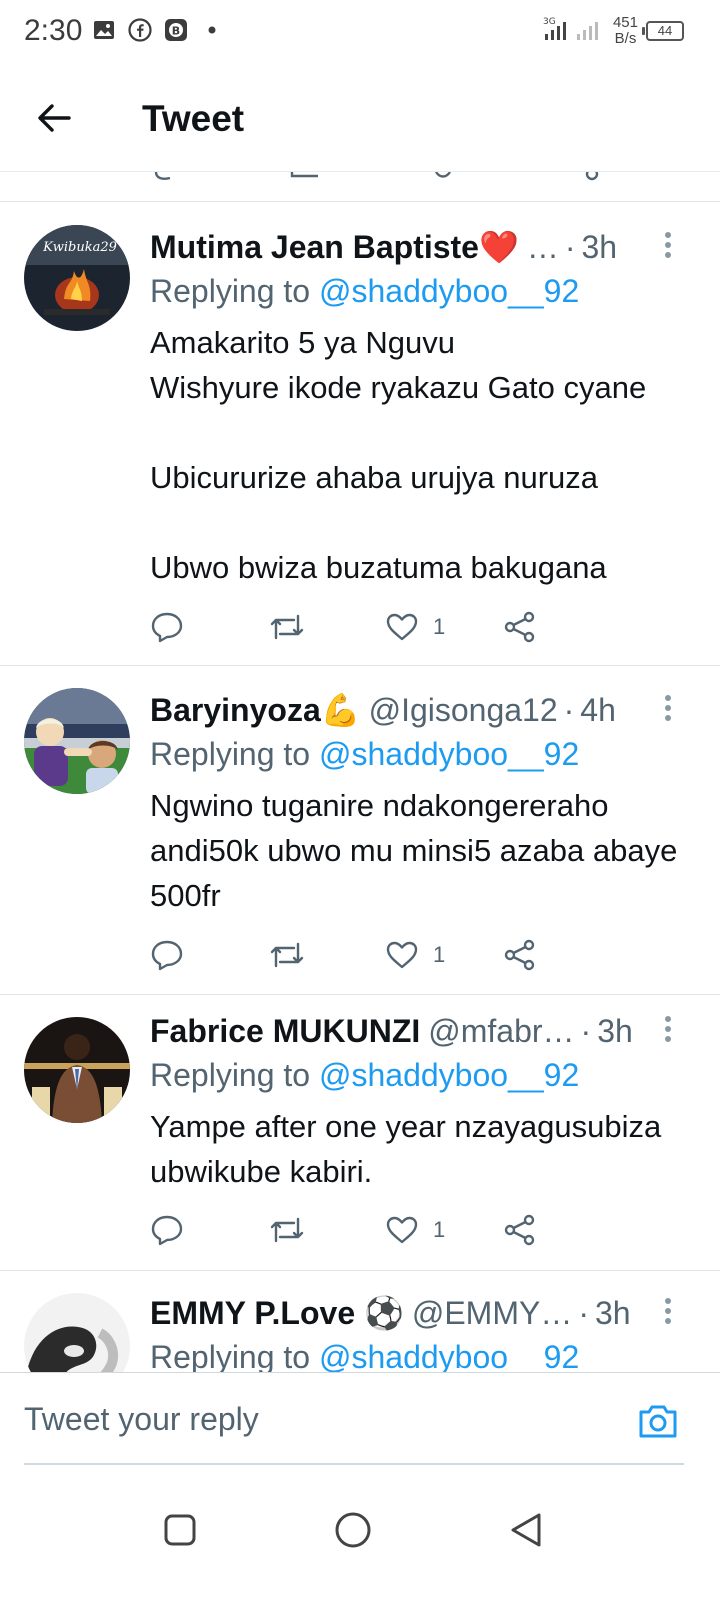  What do you see at coordinates (158, 30) in the screenshot?
I see `notification-icons: B` at bounding box center [158, 30].